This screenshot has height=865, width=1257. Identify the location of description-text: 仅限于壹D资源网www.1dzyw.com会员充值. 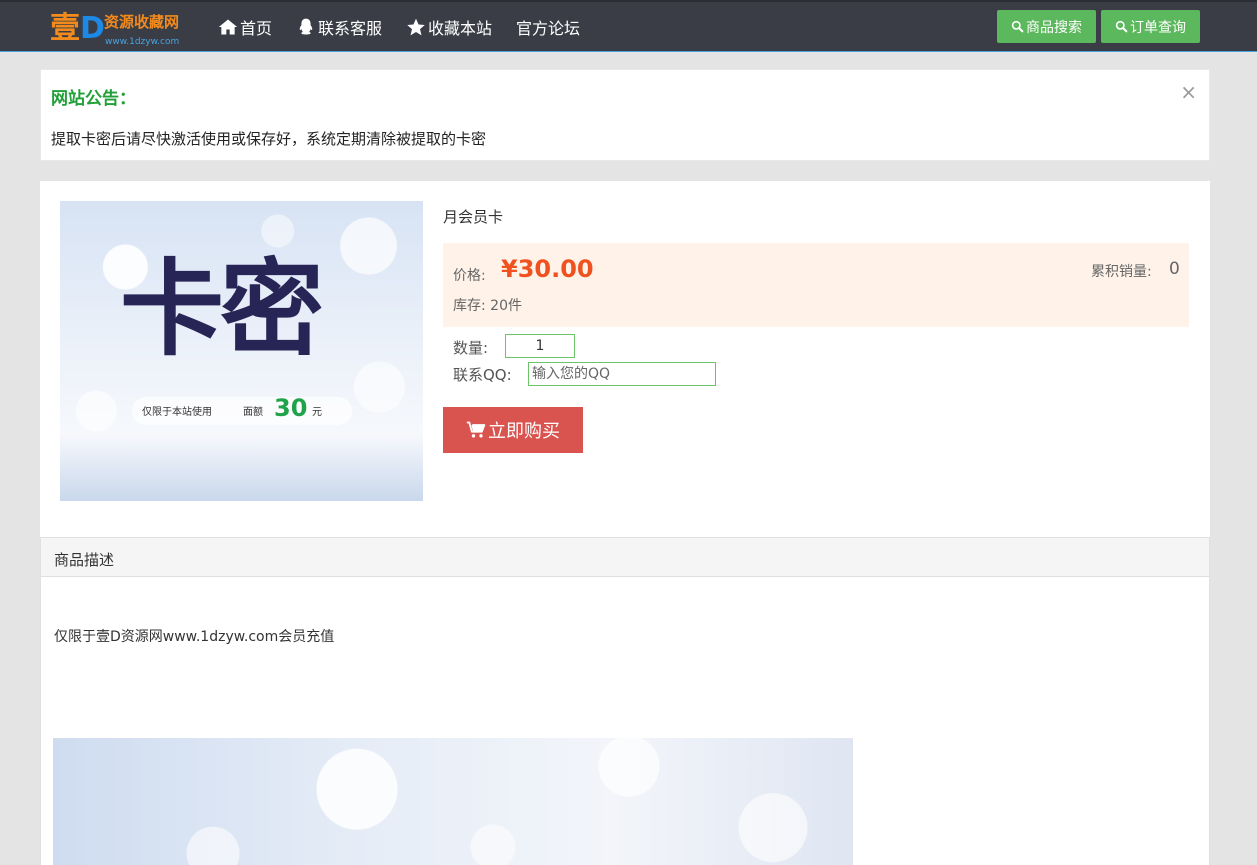
(194, 637).